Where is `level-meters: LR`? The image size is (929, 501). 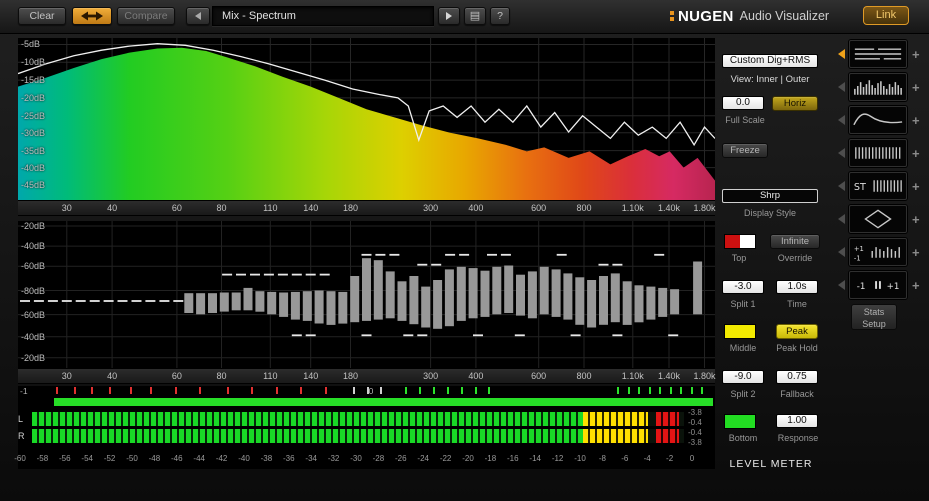 level-meters: LR is located at coordinates (351, 429).